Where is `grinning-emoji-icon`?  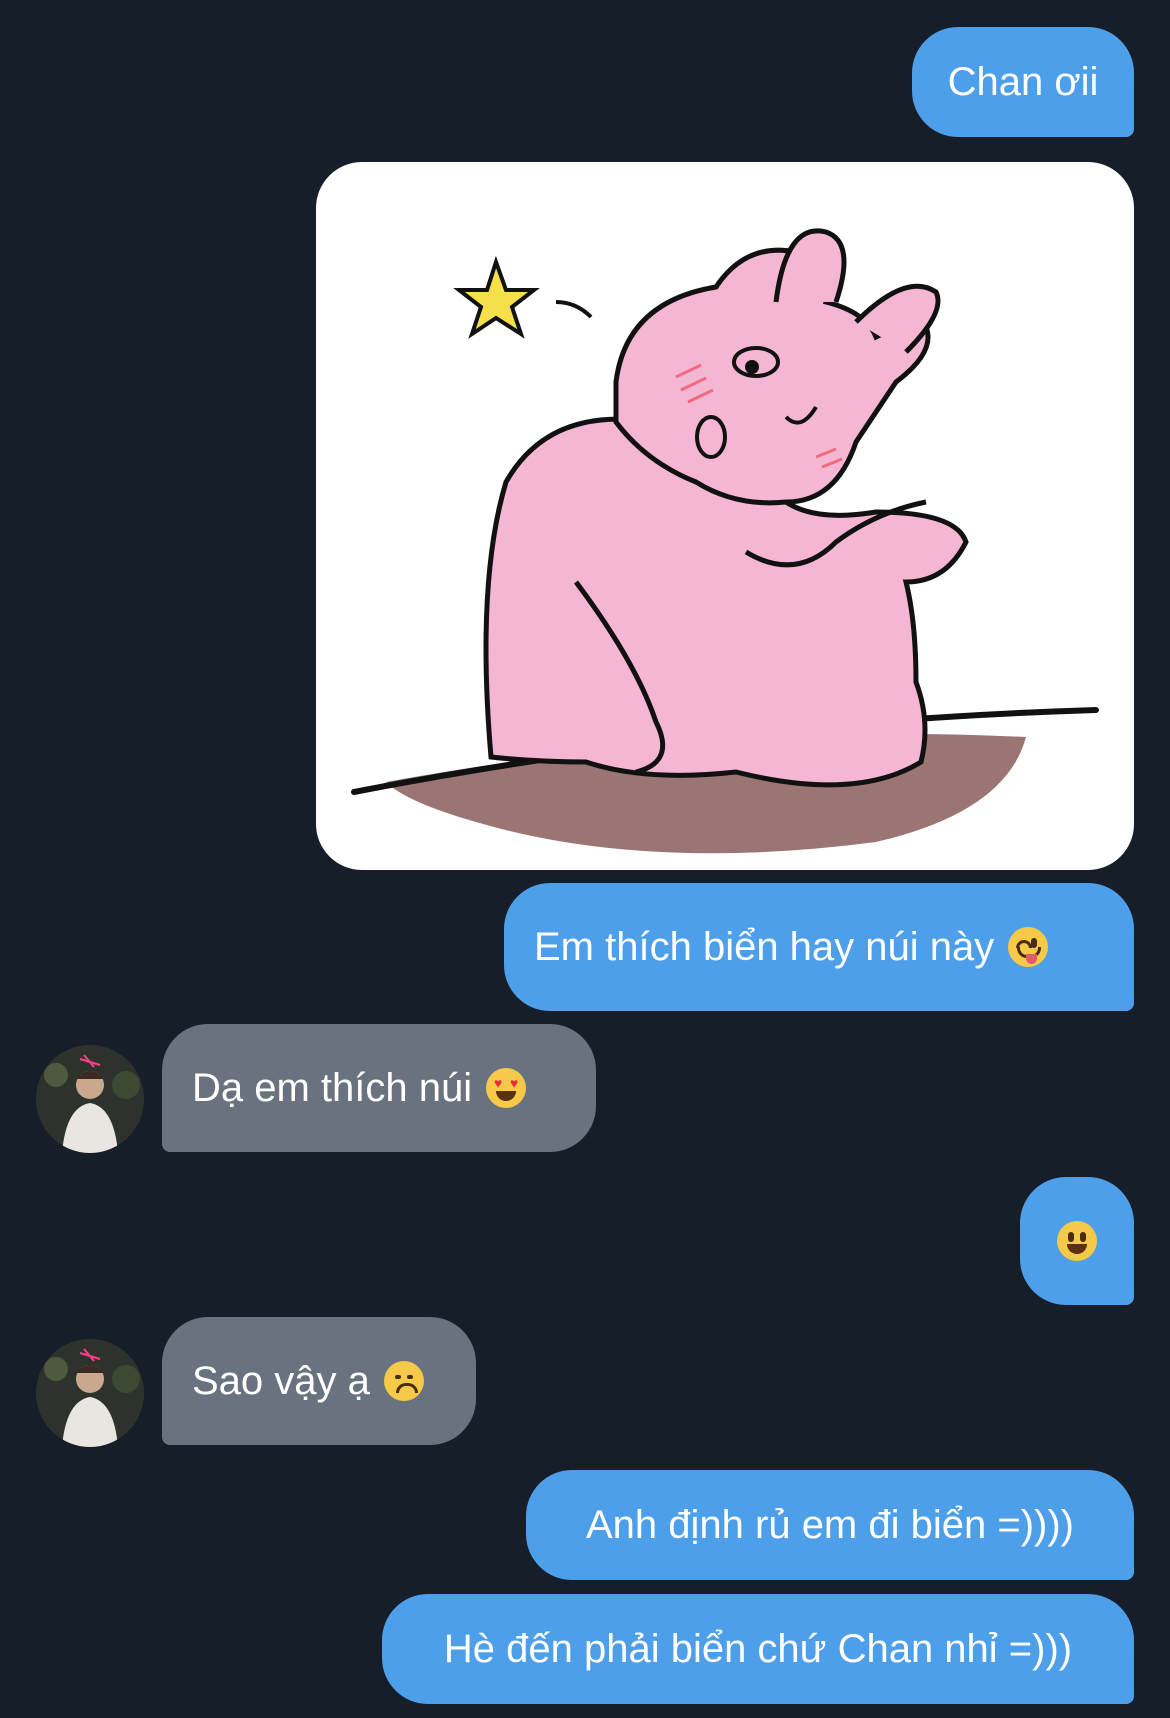 grinning-emoji-icon is located at coordinates (1077, 1241).